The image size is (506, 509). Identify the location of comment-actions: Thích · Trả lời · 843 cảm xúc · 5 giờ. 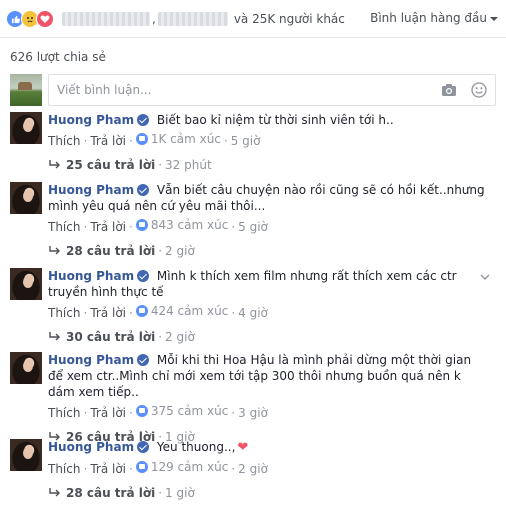
(158, 226).